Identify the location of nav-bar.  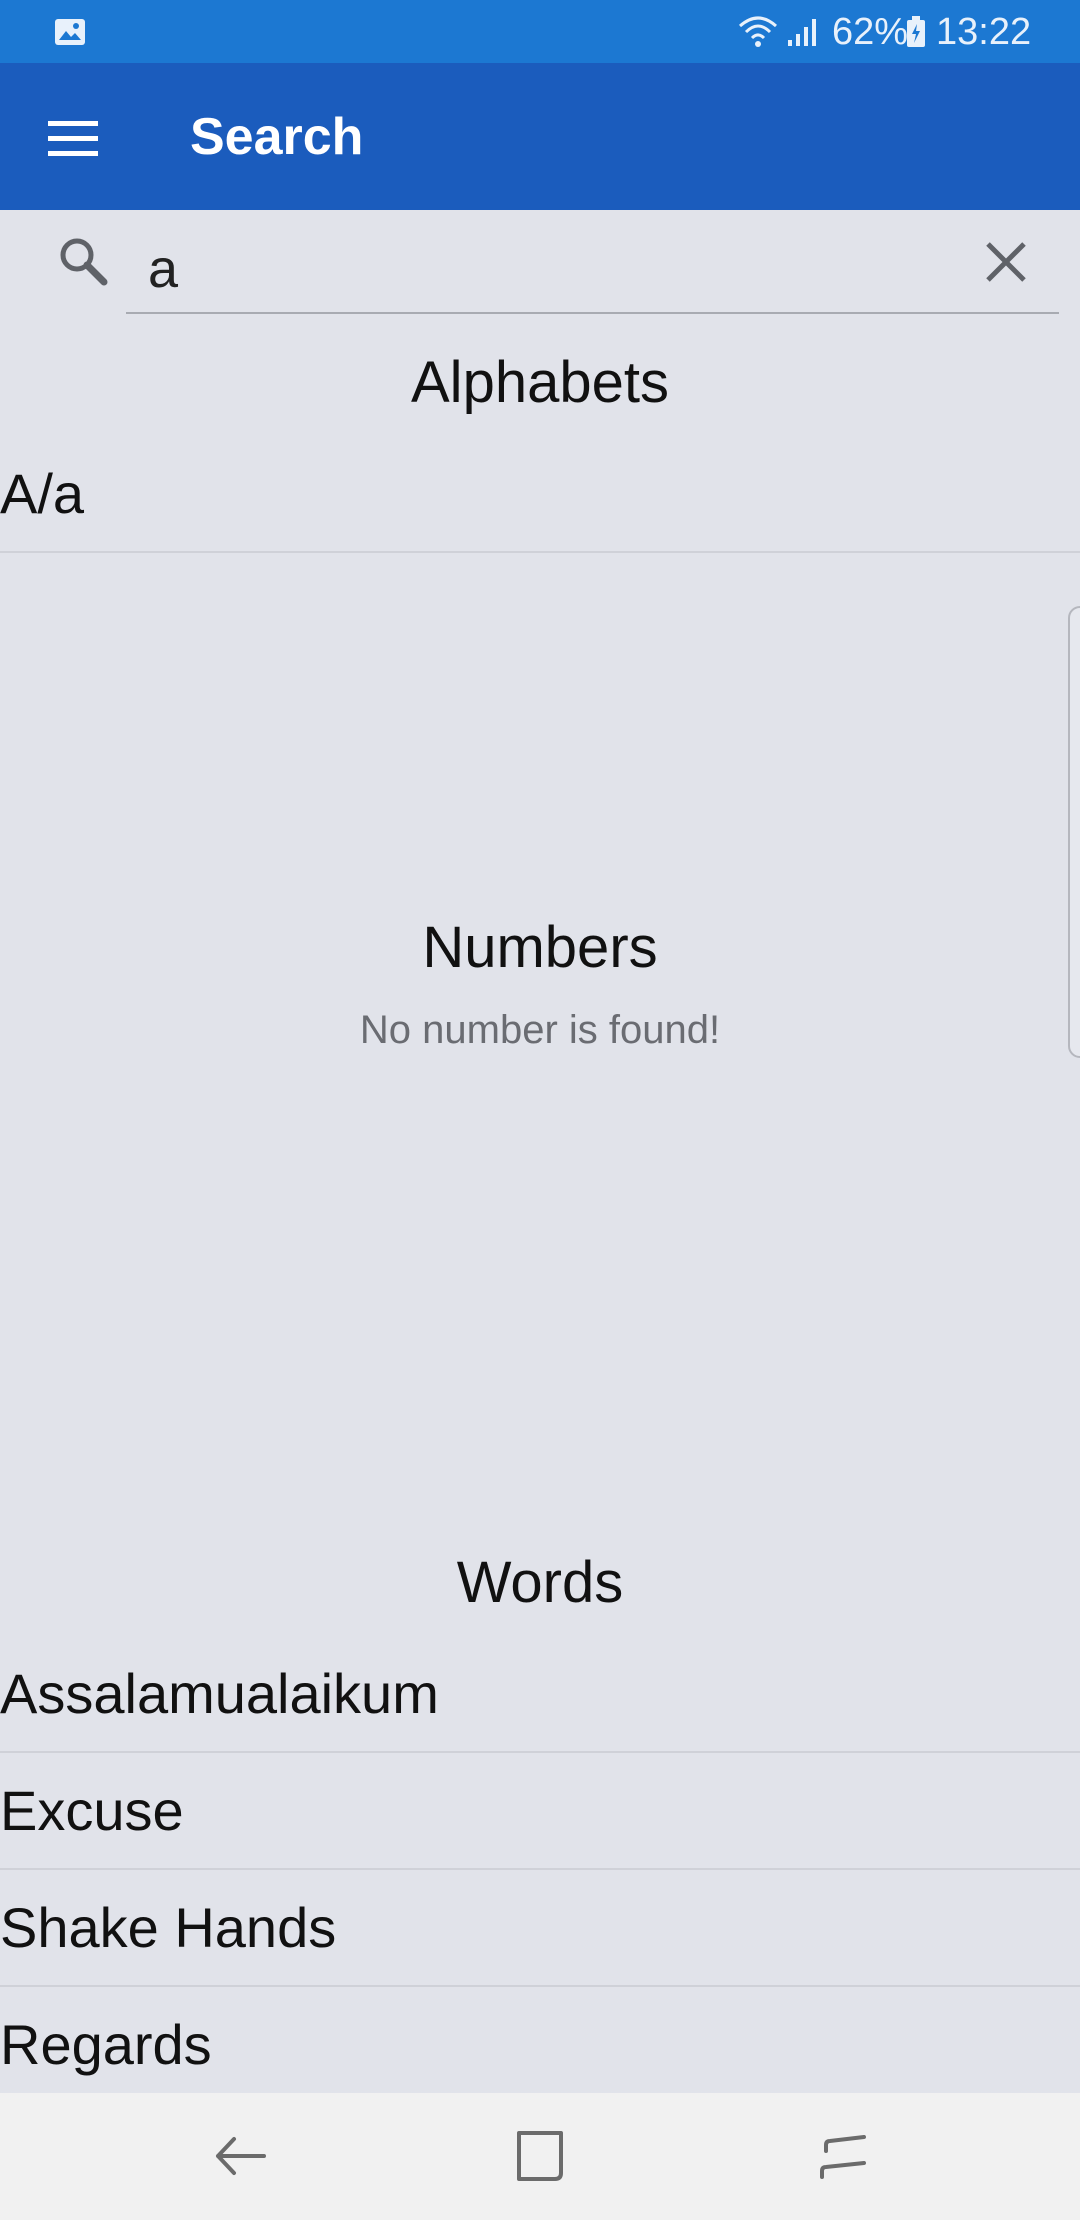
(540, 2156).